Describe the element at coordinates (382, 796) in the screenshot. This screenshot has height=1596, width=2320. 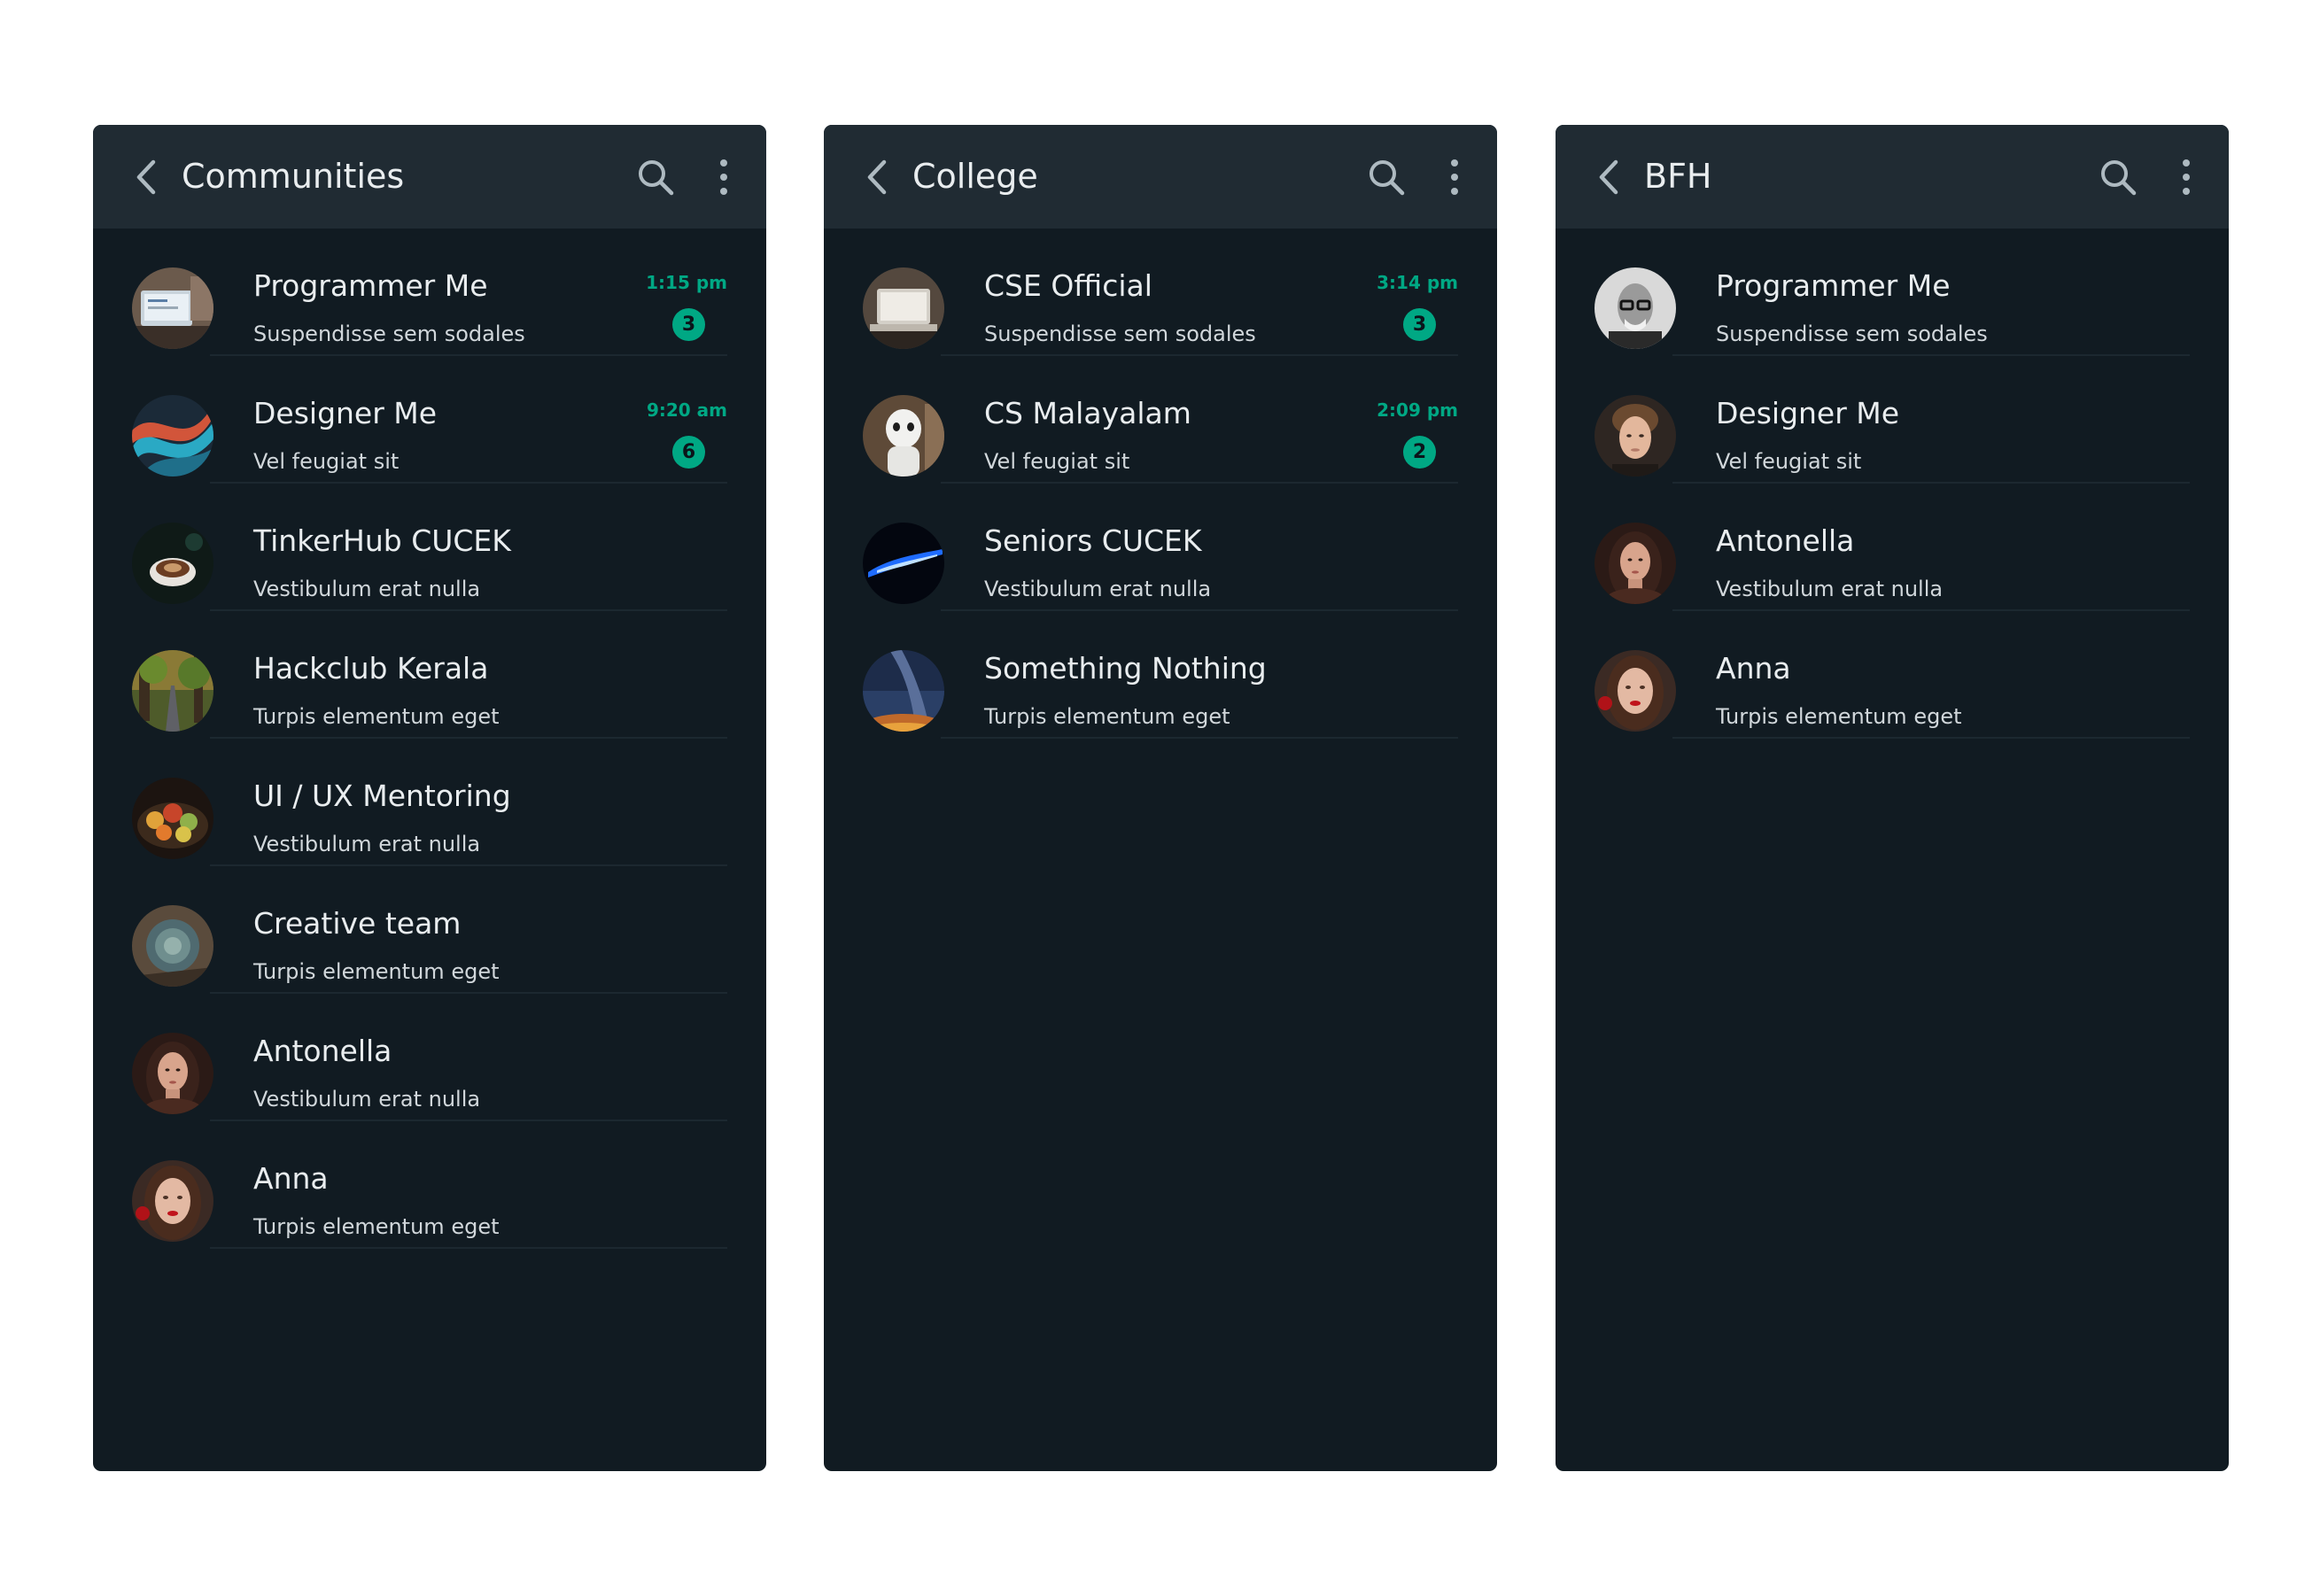
I see `chat-name: UI / UX Mentoring` at that location.